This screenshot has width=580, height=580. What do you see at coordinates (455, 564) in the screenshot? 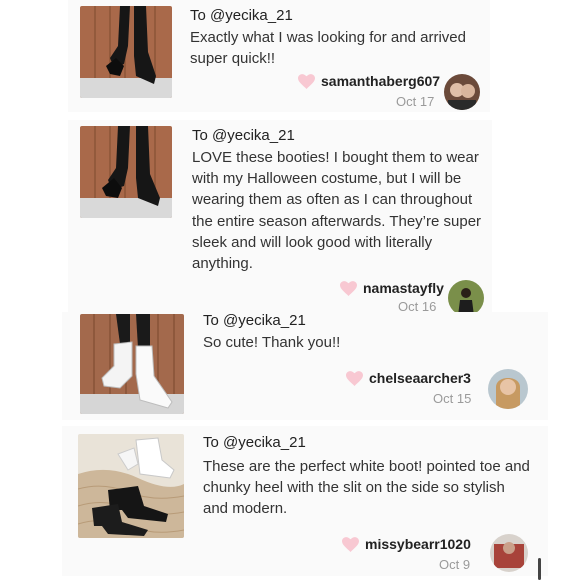
I see `review-date: Oct 9` at bounding box center [455, 564].